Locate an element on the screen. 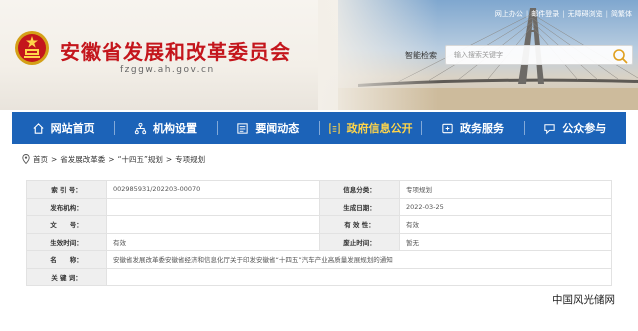 This screenshot has width=638, height=331. news-icon is located at coordinates (242, 128).